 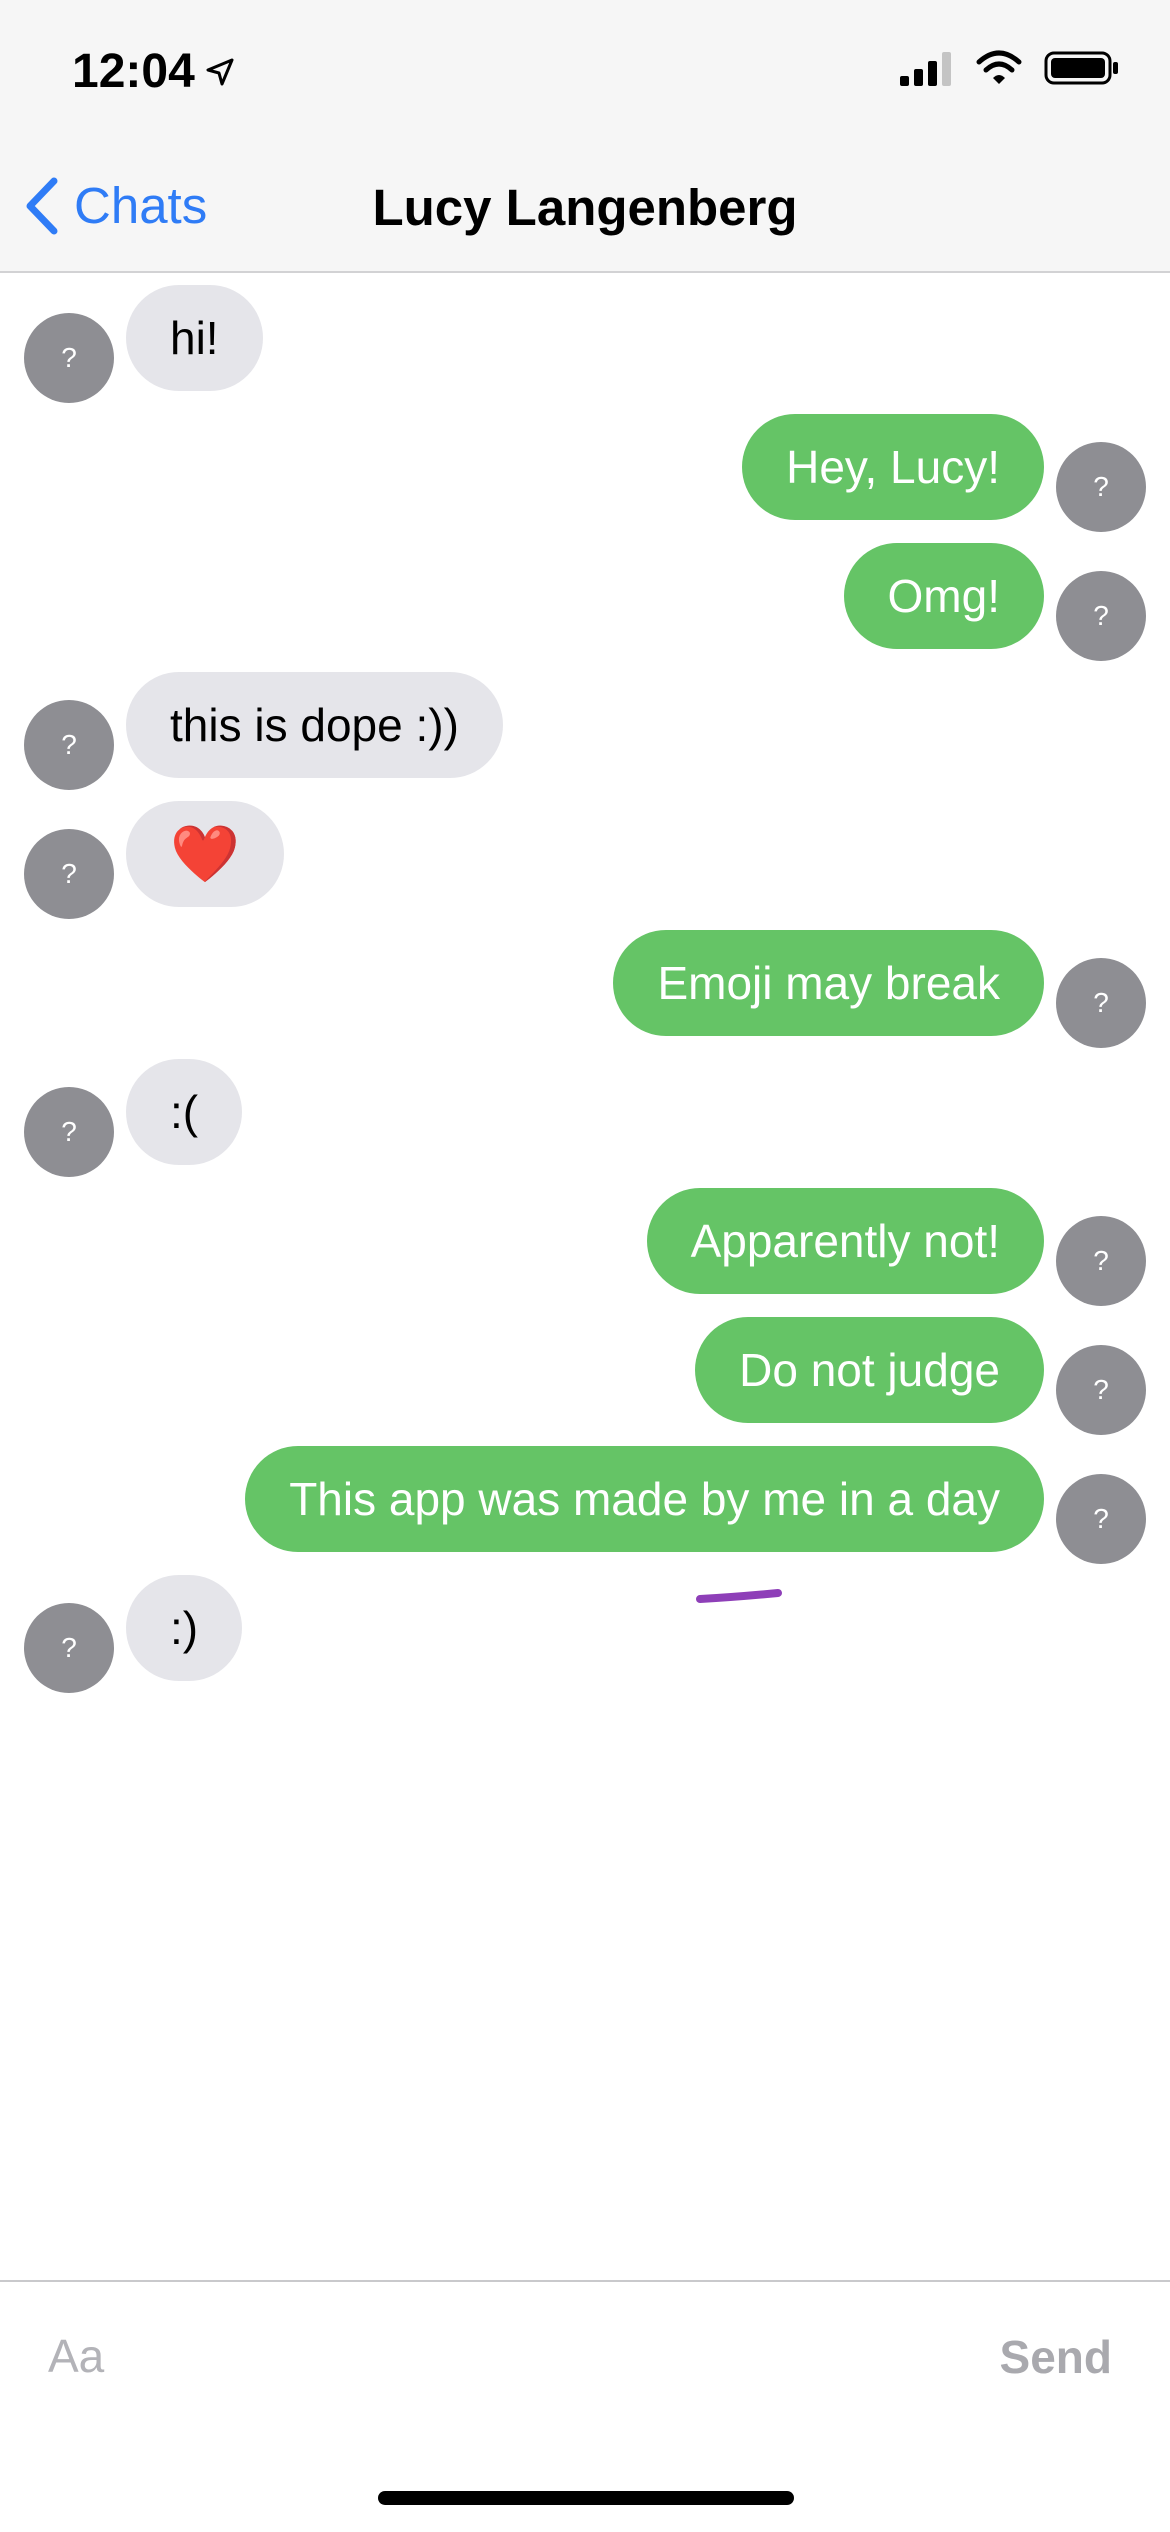 I want to click on message-row: ? ❤️, so click(x=585, y=860).